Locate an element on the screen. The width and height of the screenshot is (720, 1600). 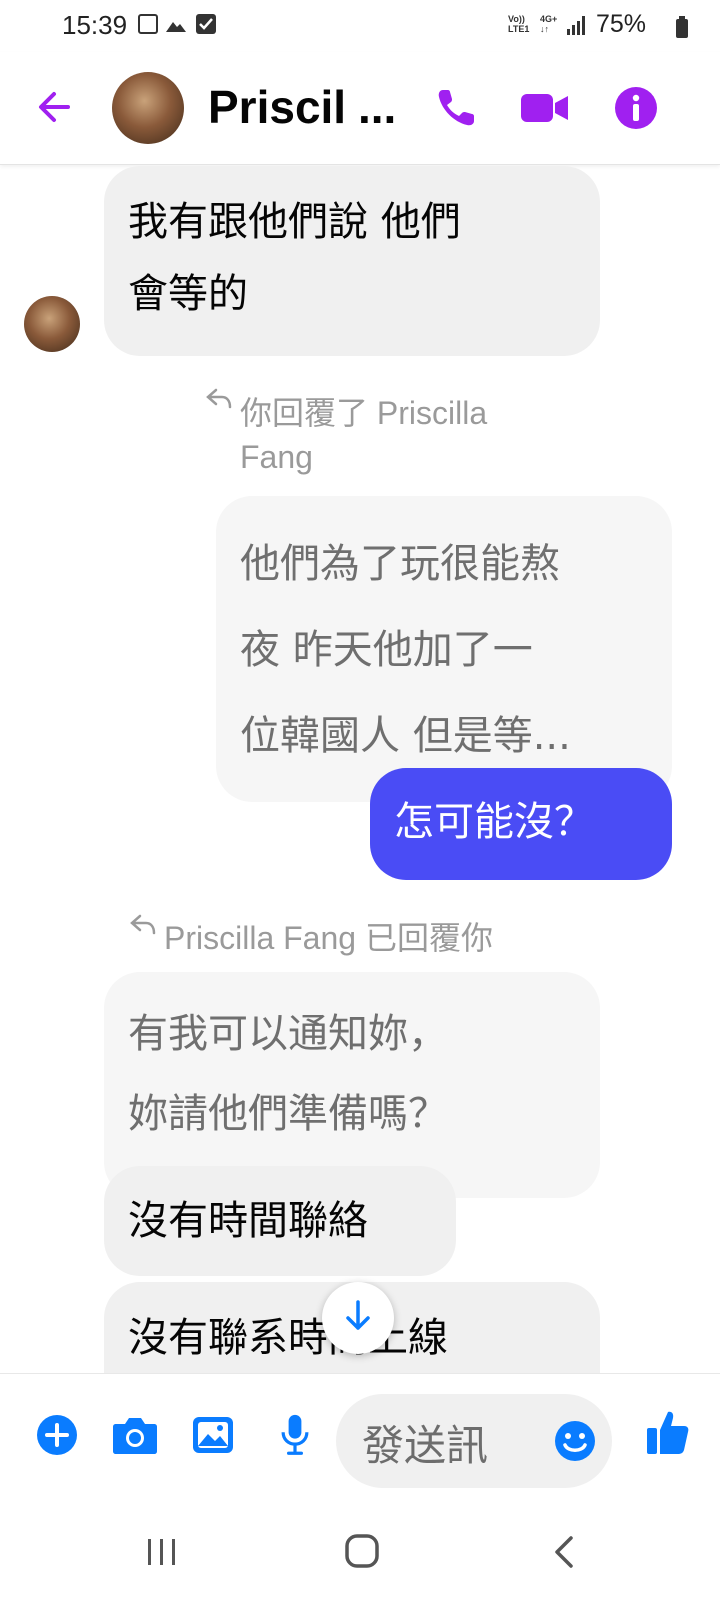
message-text: 沒有時間聯絡 is located at coordinates (248, 1221).